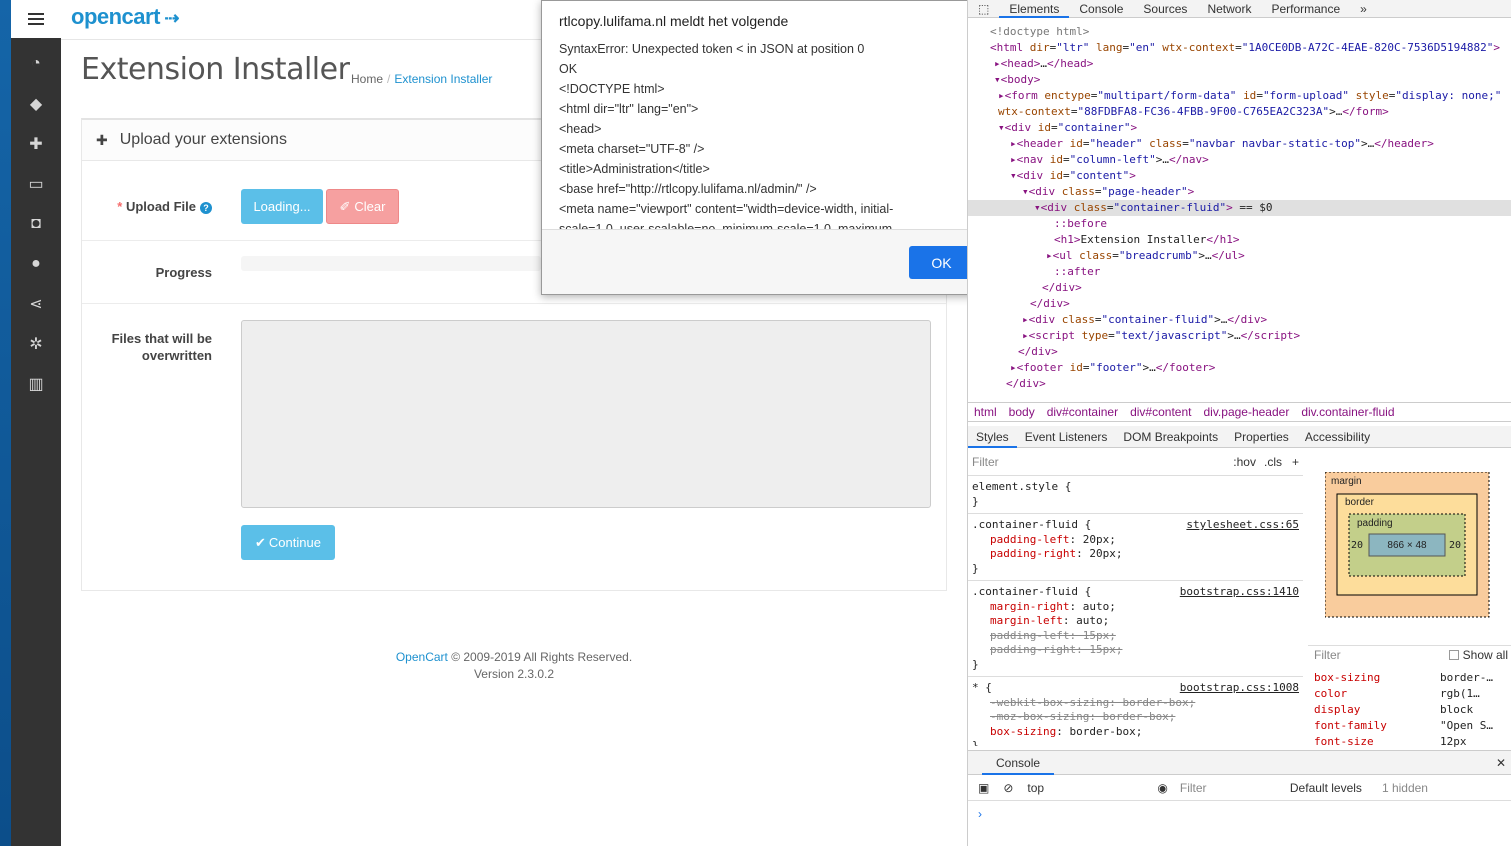 The width and height of the screenshot is (1511, 846). What do you see at coordinates (1244, 462) in the screenshot?
I see `hov-toggle: :hov` at bounding box center [1244, 462].